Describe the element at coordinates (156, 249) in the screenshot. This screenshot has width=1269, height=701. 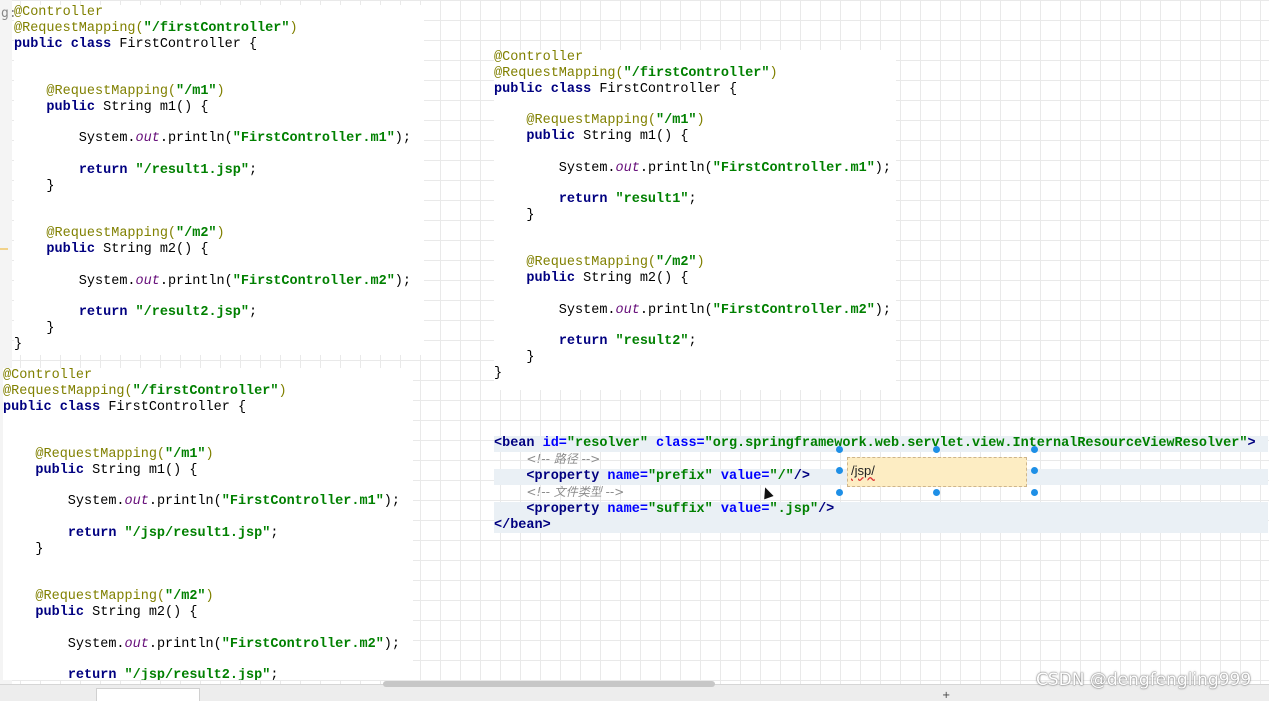
I see `code-token: String m2() {` at that location.